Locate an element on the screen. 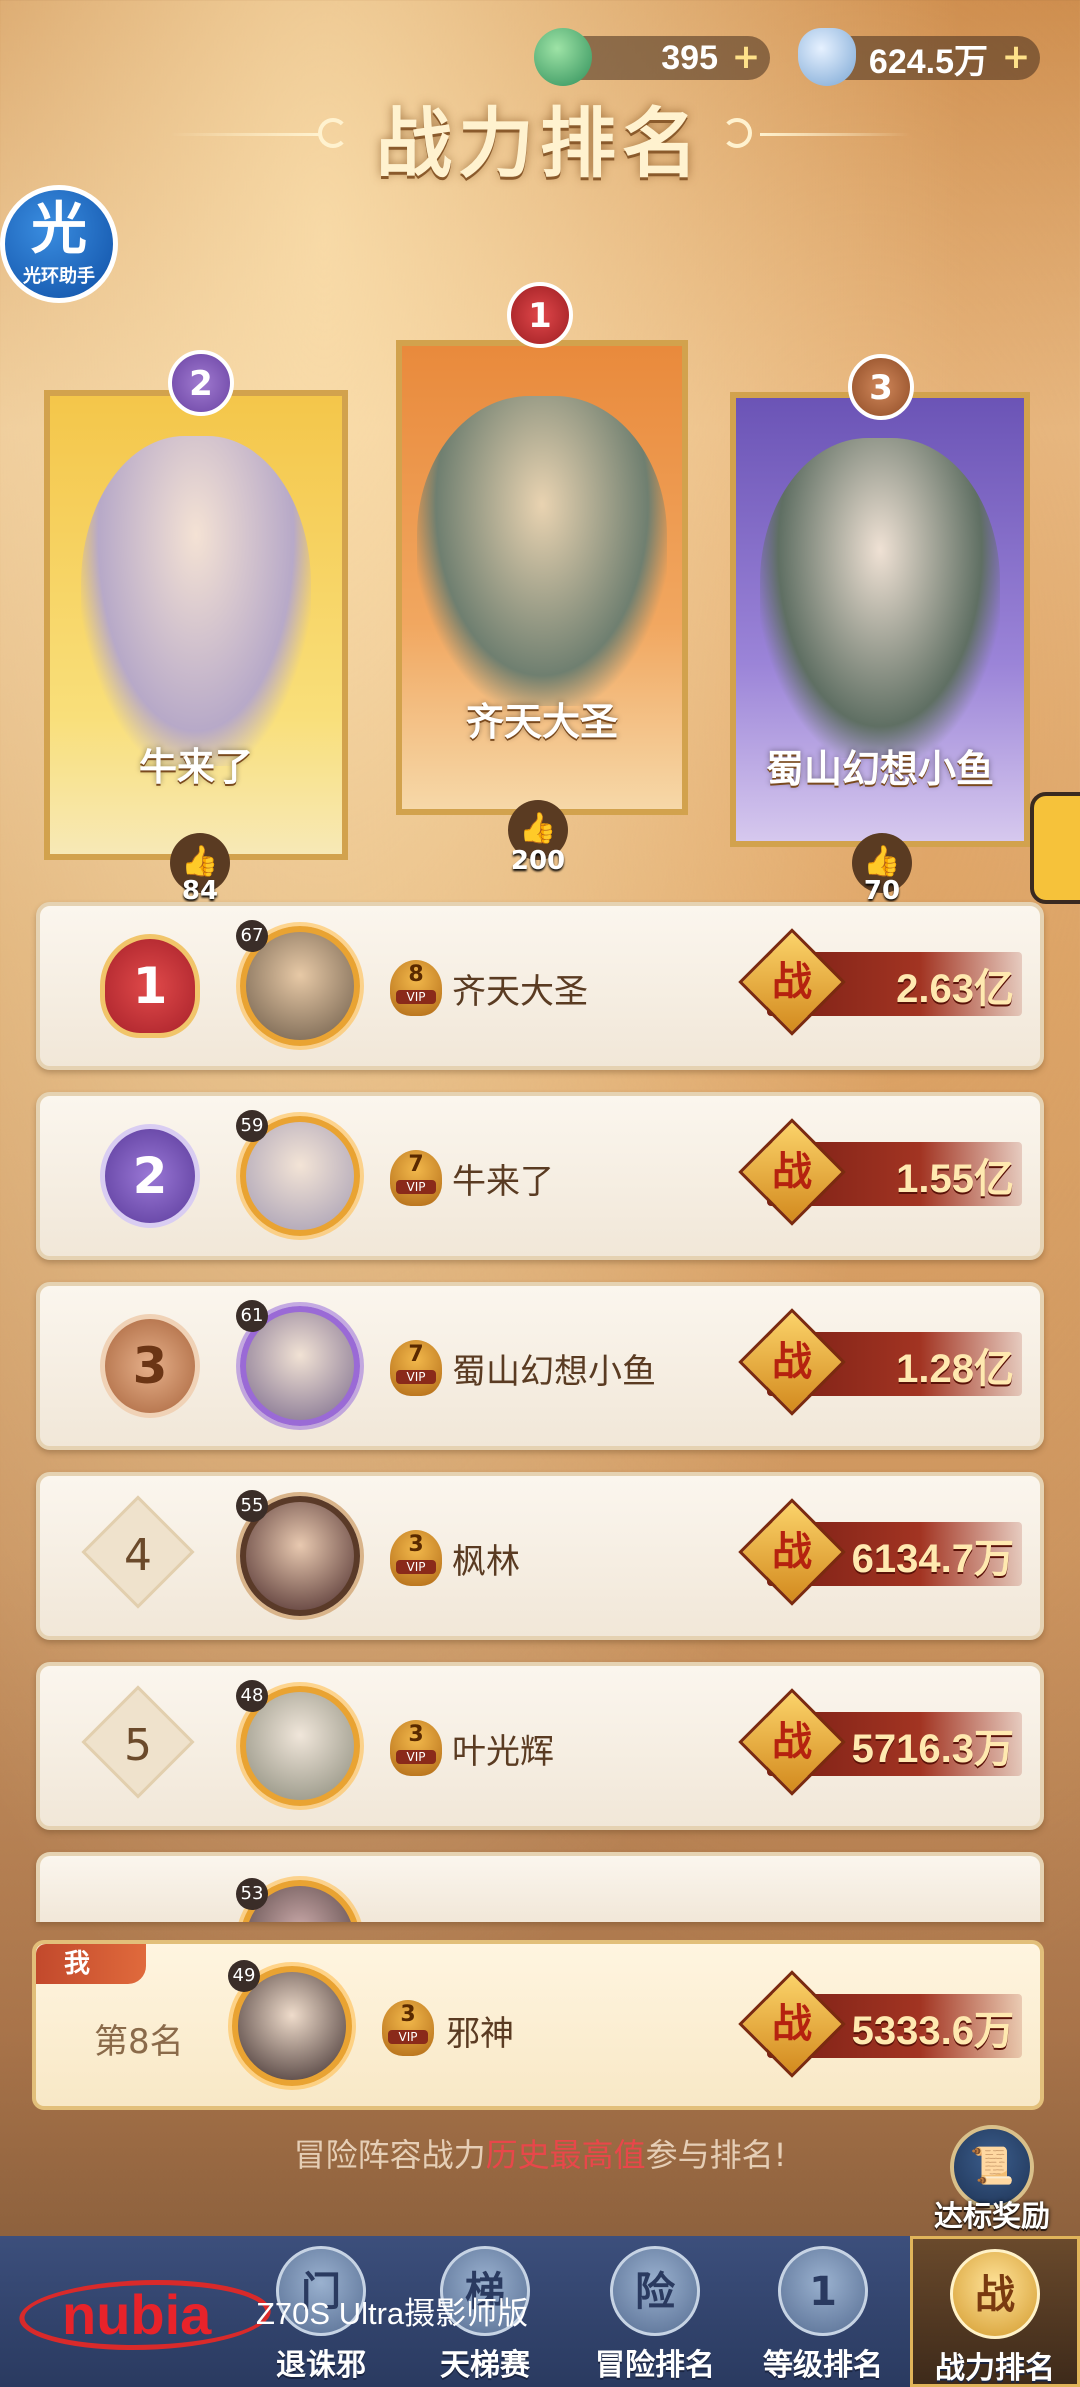 The height and width of the screenshot is (2387, 1080). nubia-logo: nubia is located at coordinates (141, 2315).